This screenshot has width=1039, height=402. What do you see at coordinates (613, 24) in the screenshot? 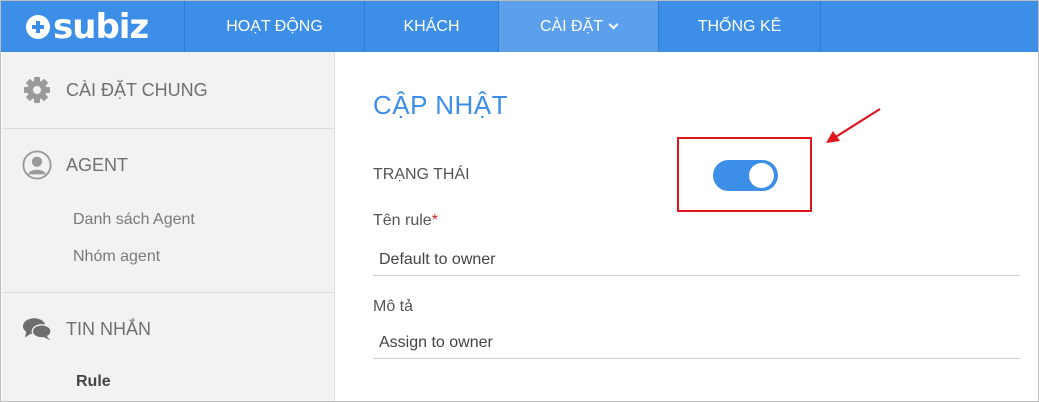
I see `chevron-down-icon` at bounding box center [613, 24].